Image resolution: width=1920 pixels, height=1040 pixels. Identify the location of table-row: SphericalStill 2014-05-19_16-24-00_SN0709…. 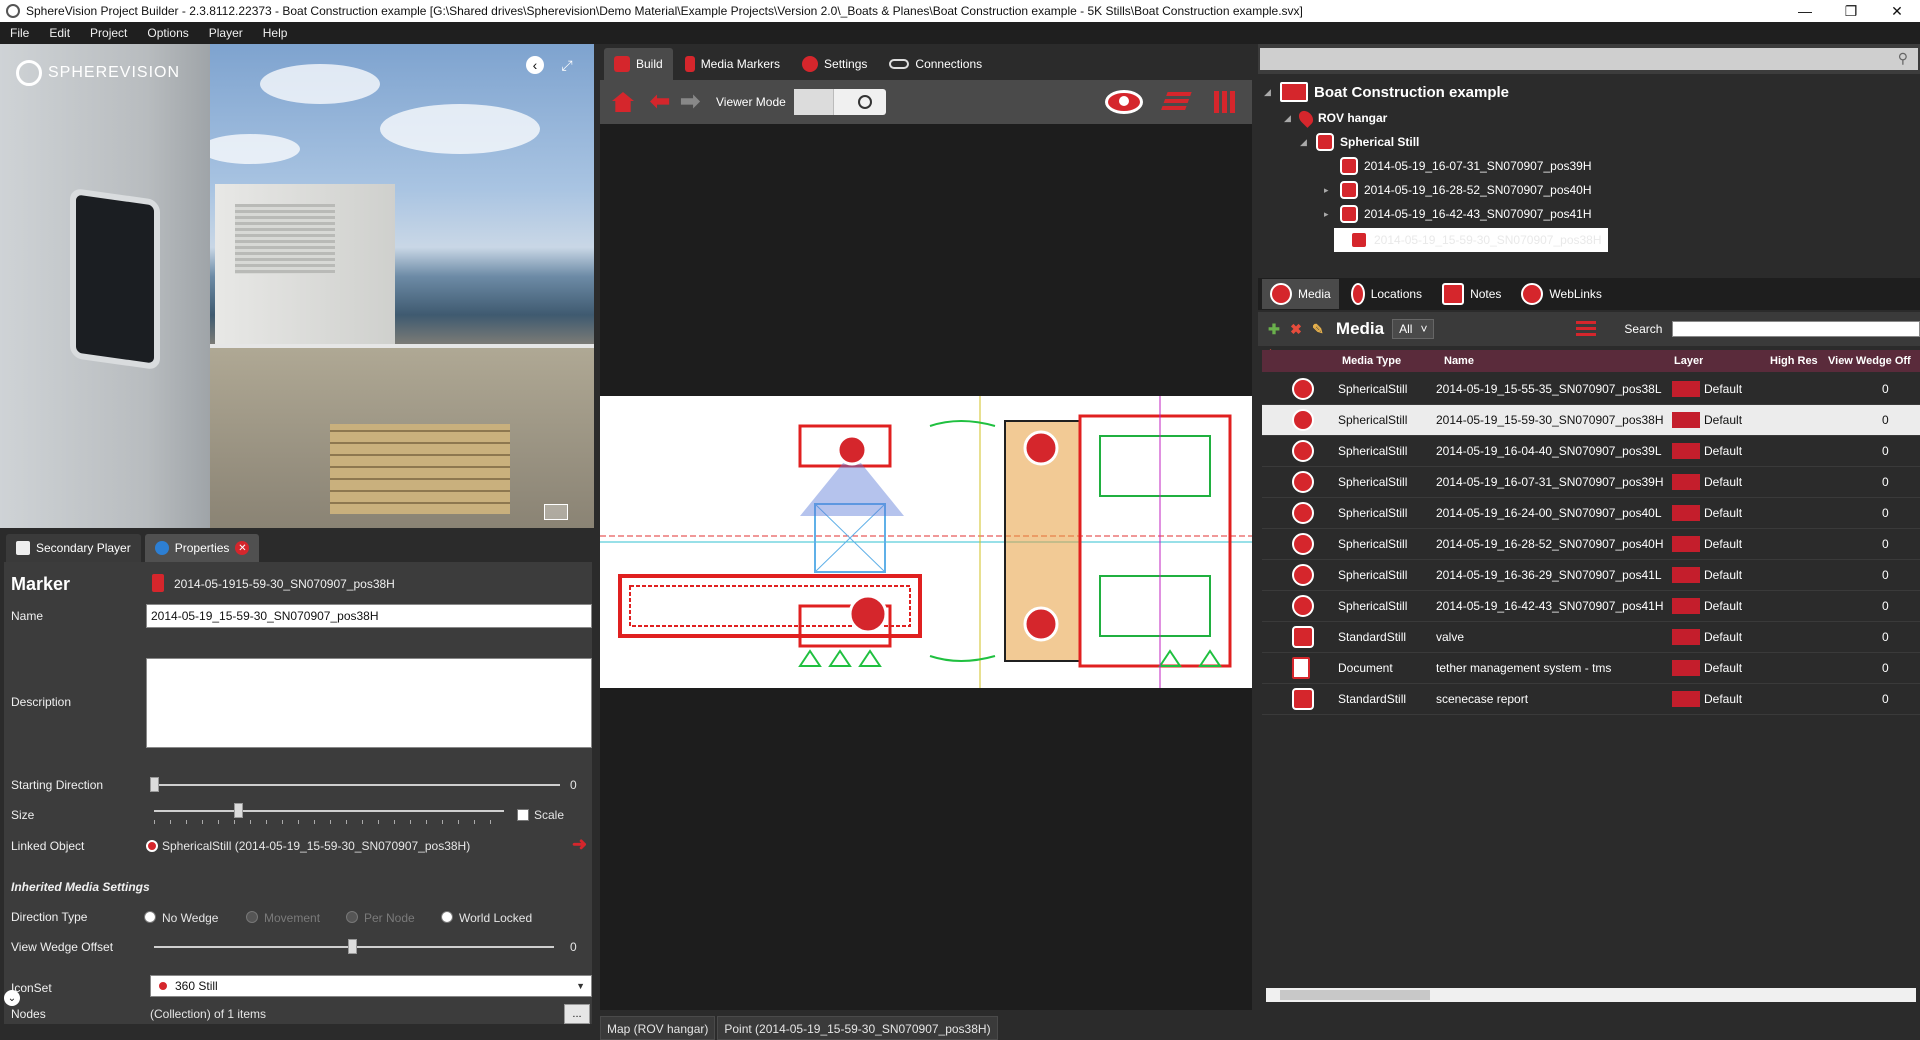
(1591, 513).